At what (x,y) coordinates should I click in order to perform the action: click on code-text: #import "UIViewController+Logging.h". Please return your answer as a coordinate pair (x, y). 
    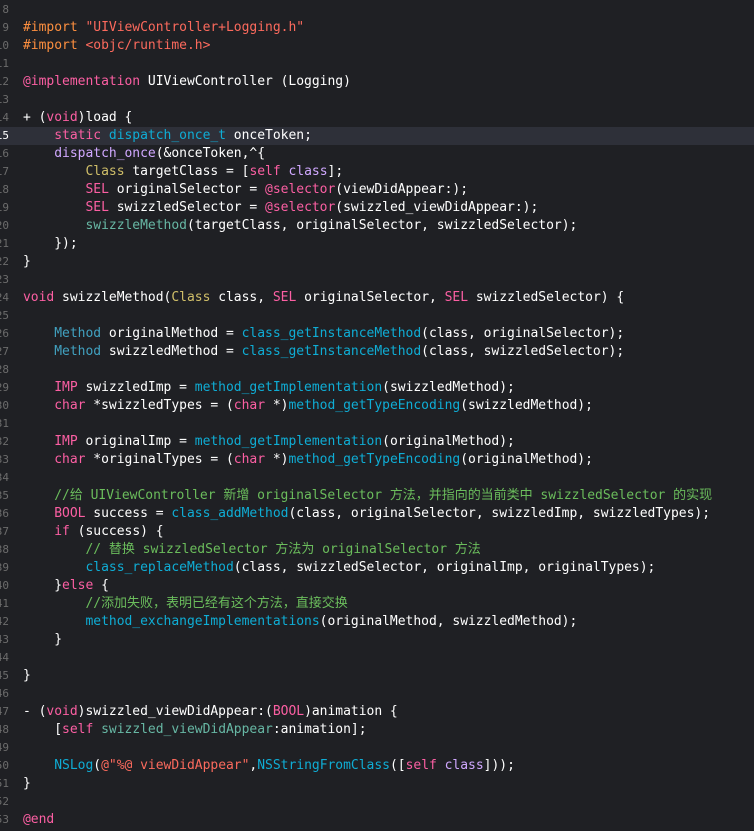
    Looking at the image, I should click on (163, 28).